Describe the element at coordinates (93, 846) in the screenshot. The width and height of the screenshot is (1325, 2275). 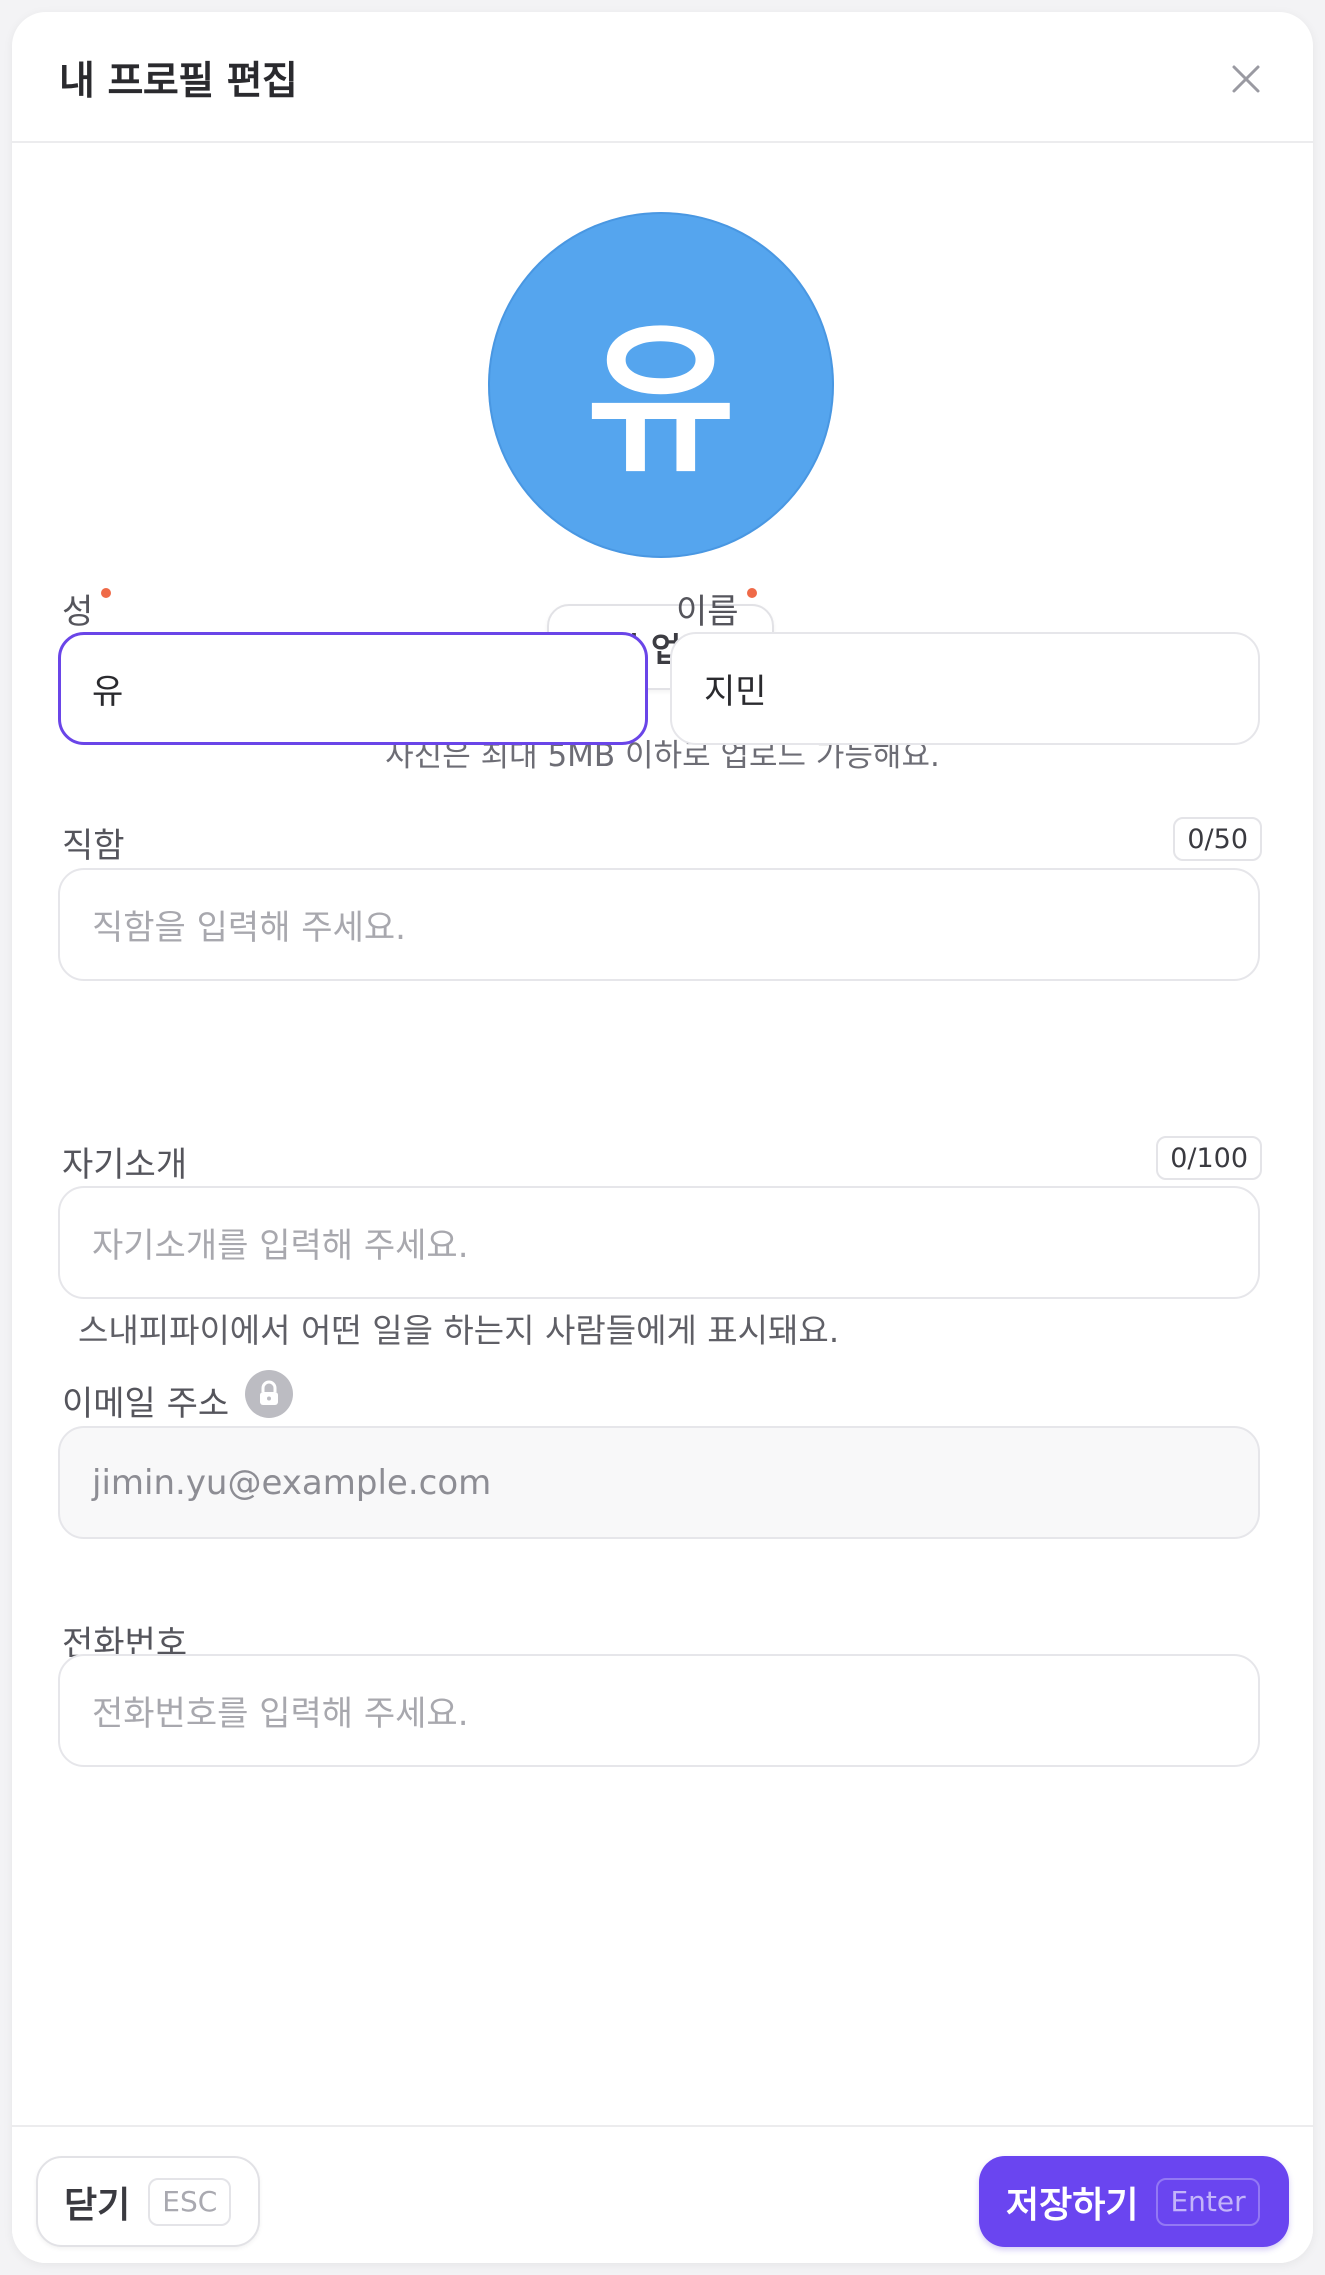
I see `job-title-label-text: 직함` at that location.